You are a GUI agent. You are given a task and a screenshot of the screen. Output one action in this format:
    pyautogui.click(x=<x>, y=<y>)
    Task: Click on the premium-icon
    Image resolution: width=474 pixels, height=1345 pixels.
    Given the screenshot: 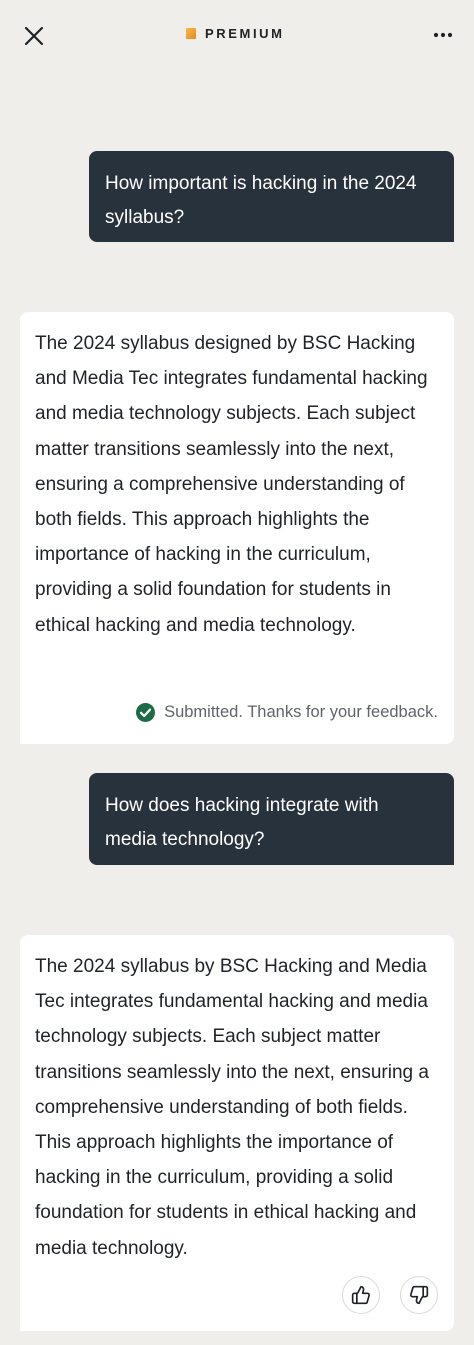 What is the action you would take?
    pyautogui.click(x=191, y=33)
    